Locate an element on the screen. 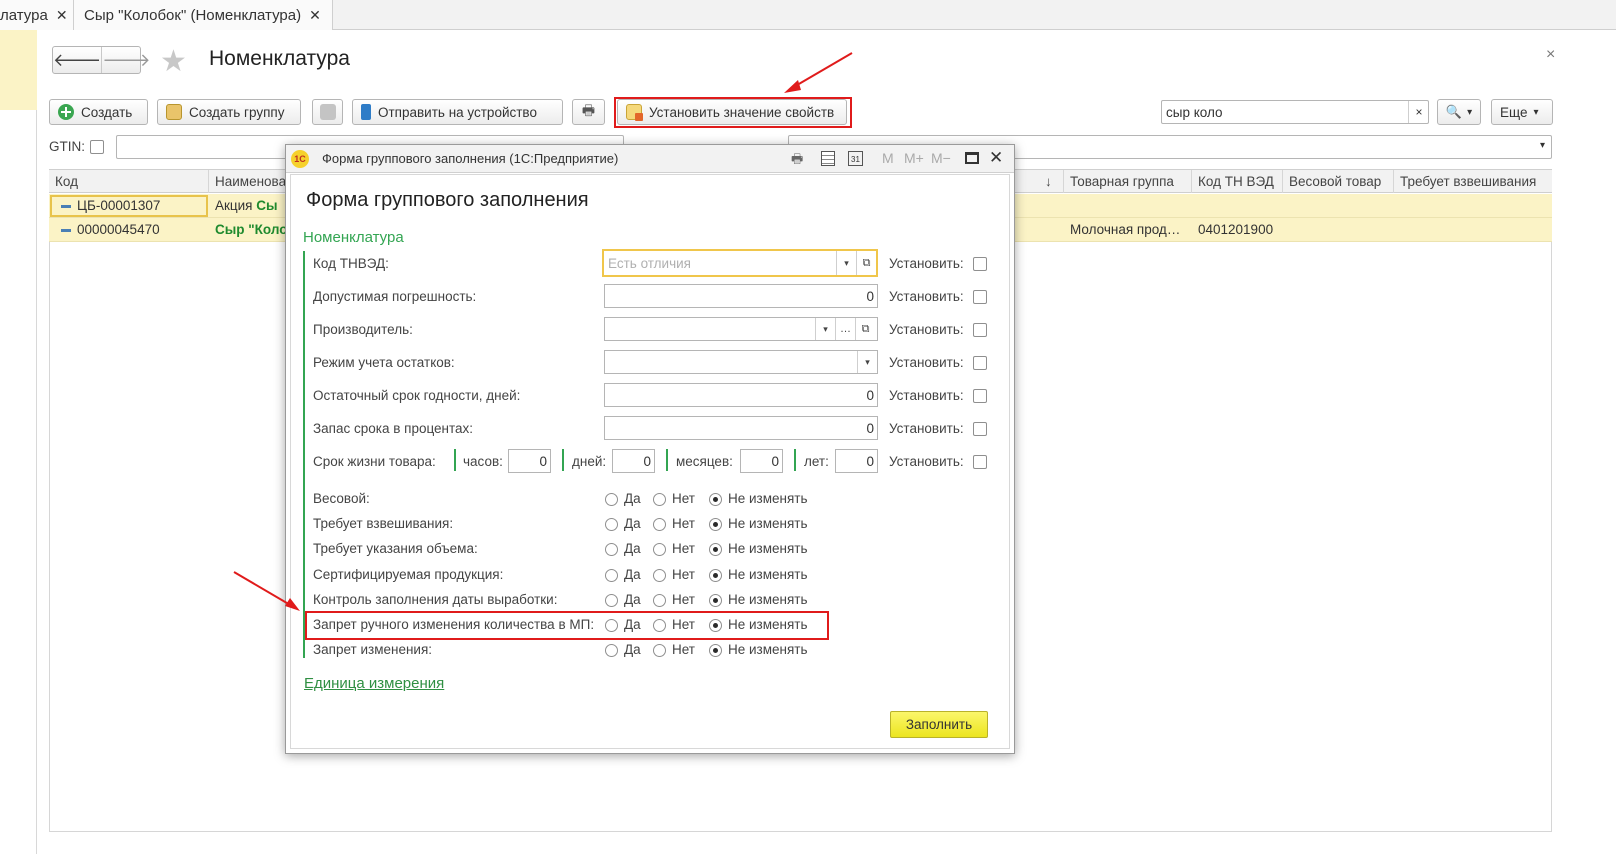 This screenshot has height=854, width=1616. mobile-device-icon is located at coordinates (366, 112).